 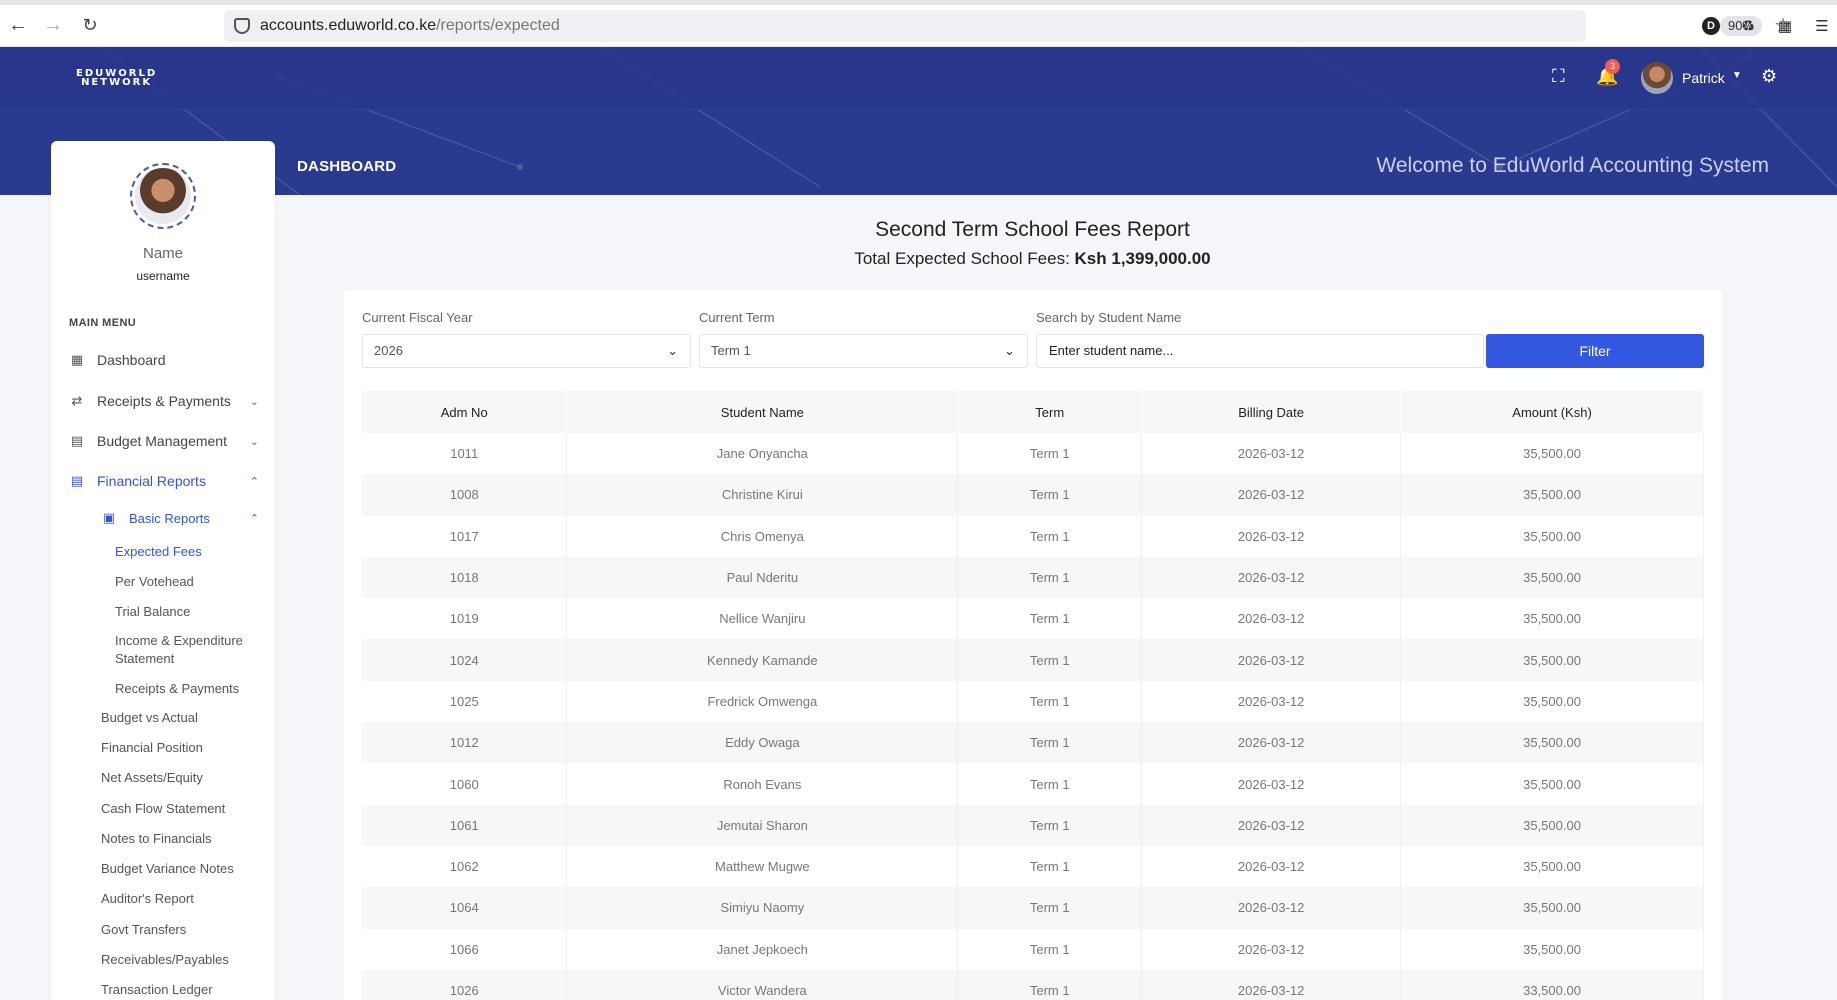 What do you see at coordinates (863, 351) in the screenshot?
I see `term-select: Term 1 ⌄` at bounding box center [863, 351].